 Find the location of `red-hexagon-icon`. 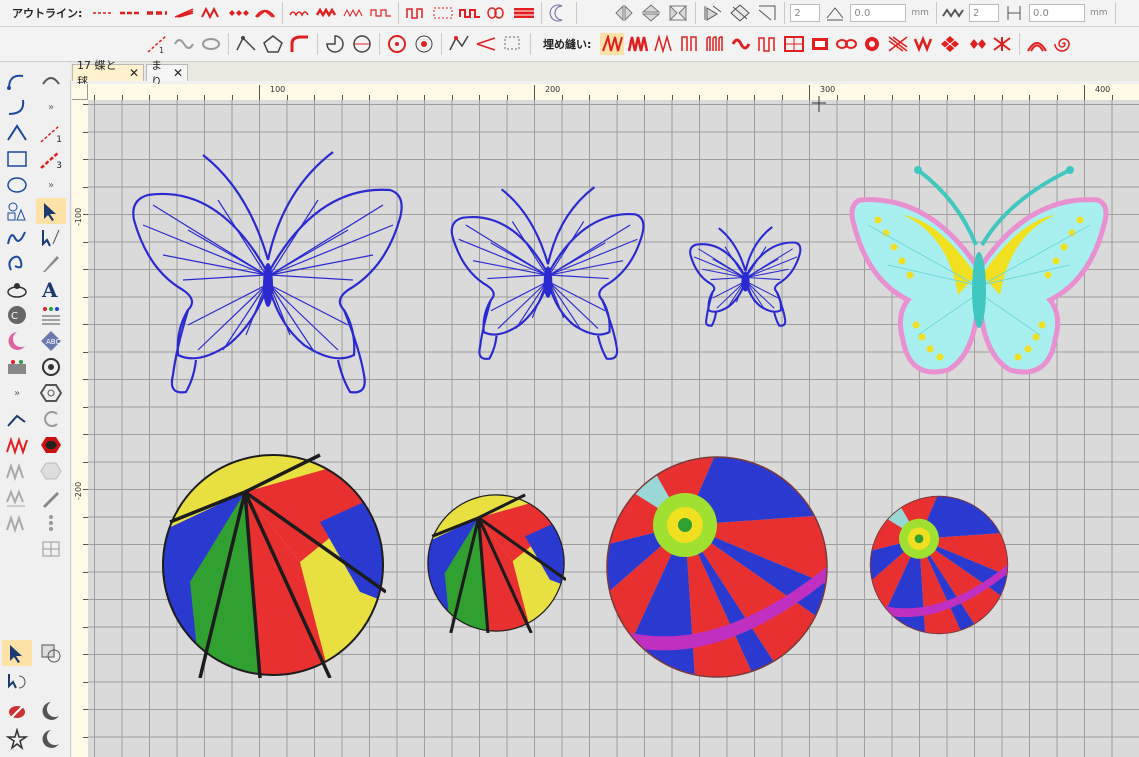

red-hexagon-icon is located at coordinates (51, 445).